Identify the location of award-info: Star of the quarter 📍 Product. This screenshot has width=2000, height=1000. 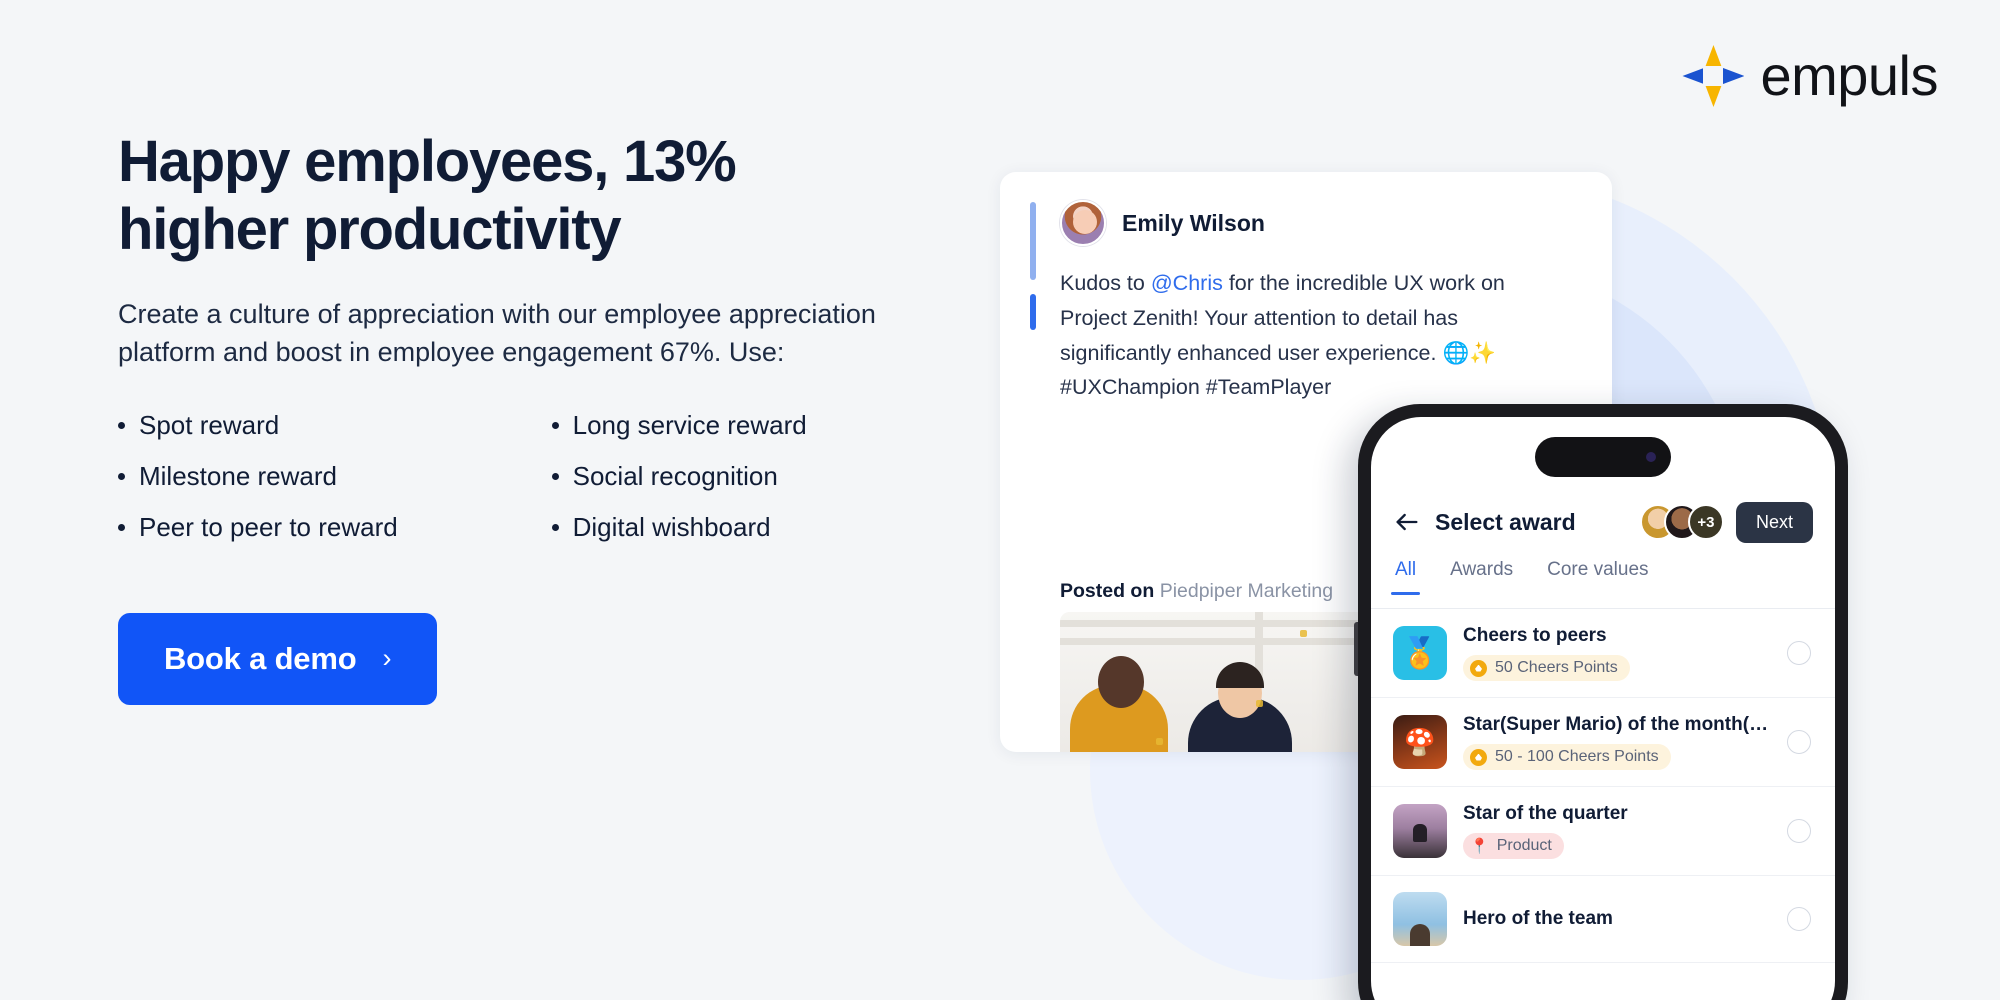
(1617, 831).